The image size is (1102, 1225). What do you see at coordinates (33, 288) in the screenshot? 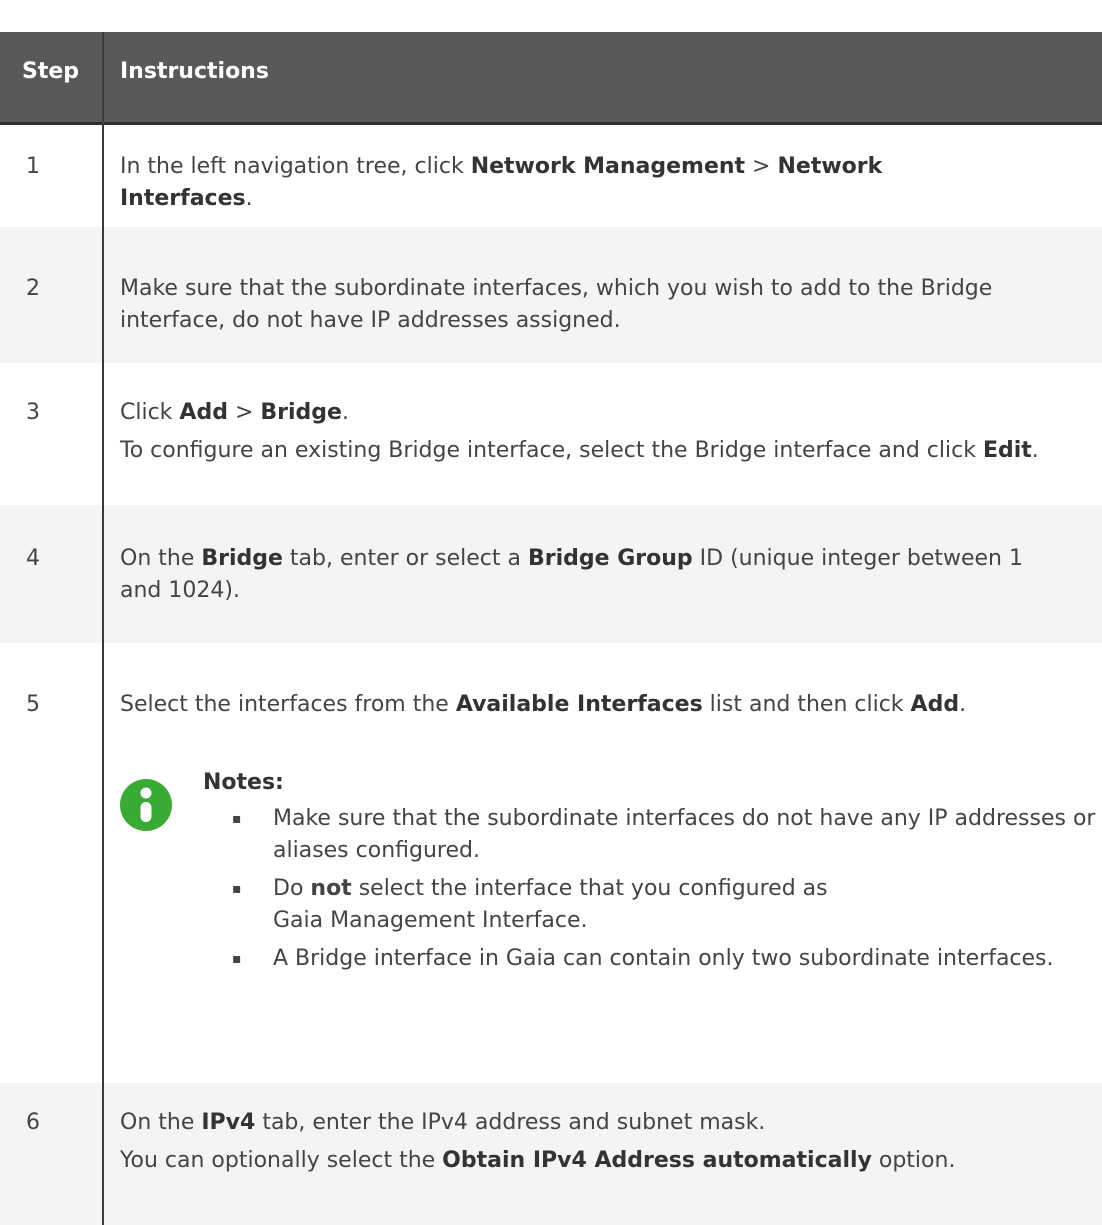
I see `step-number: 2` at bounding box center [33, 288].